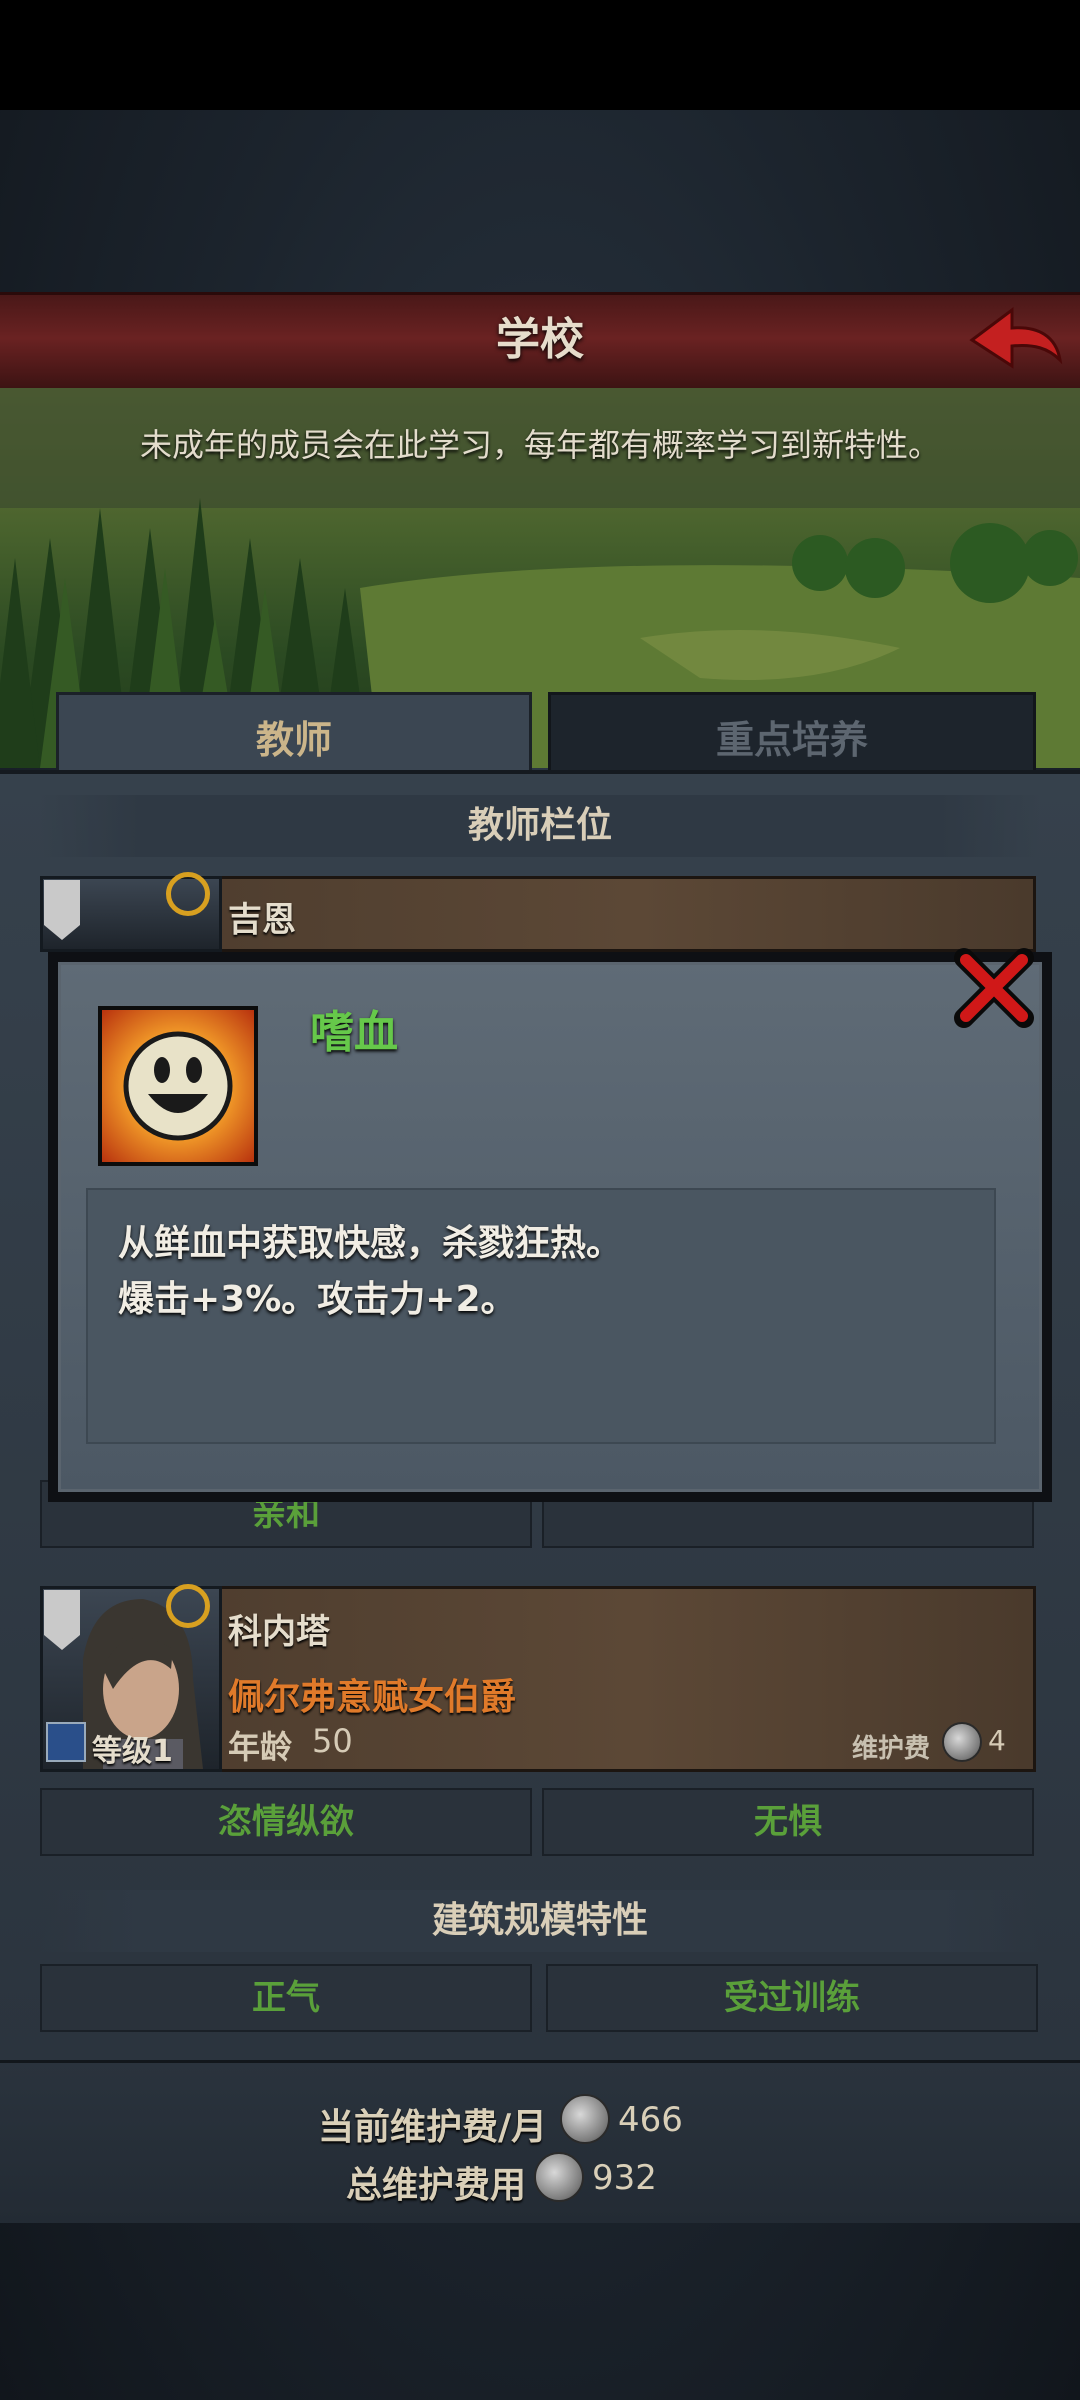 The width and height of the screenshot is (1080, 2400). Describe the element at coordinates (260, 1747) in the screenshot. I see `teacher-age-label: 年龄` at that location.